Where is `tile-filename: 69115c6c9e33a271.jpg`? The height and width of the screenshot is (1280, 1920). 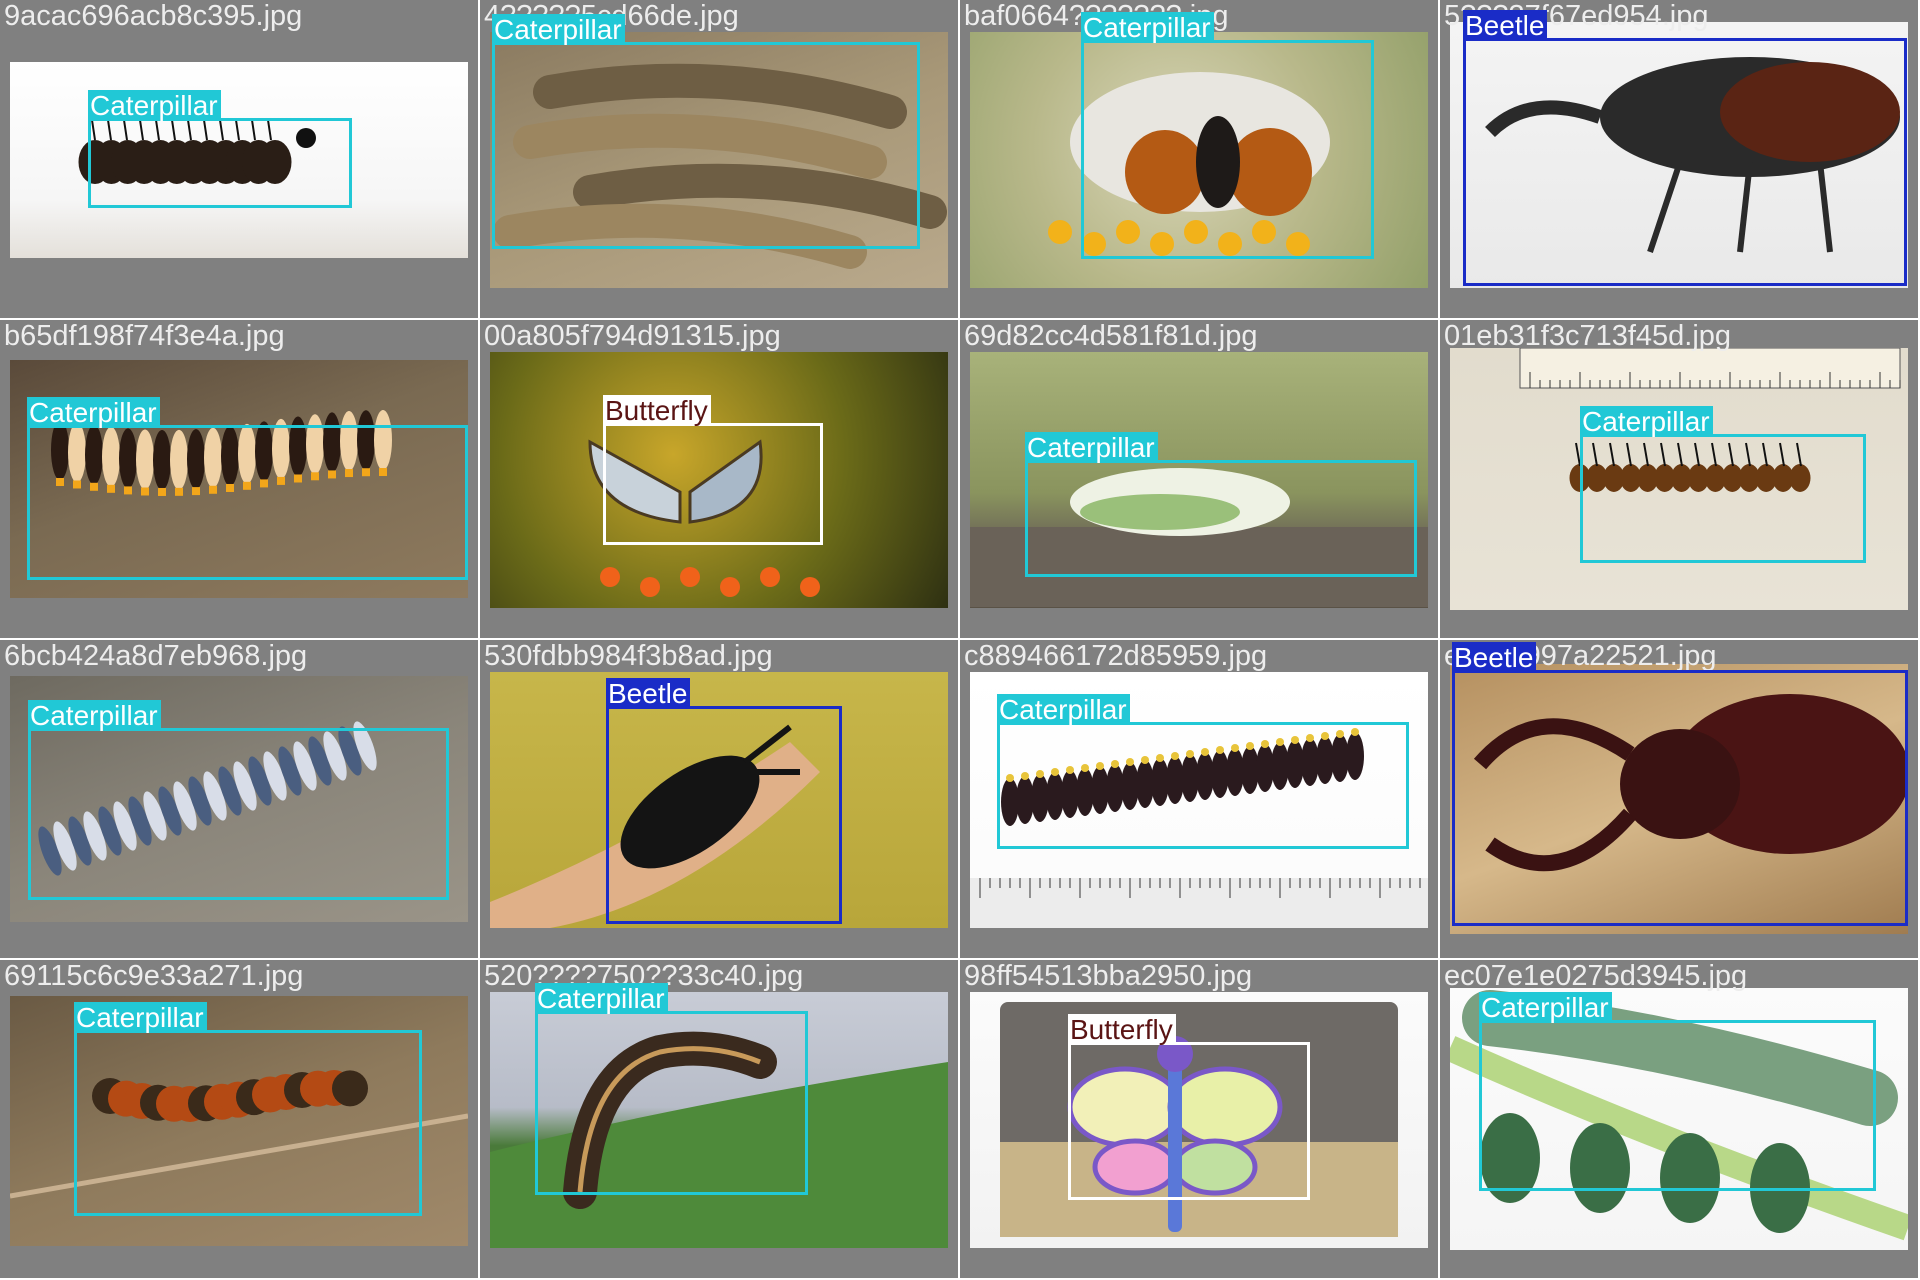 tile-filename: 69115c6c9e33a271.jpg is located at coordinates (154, 976).